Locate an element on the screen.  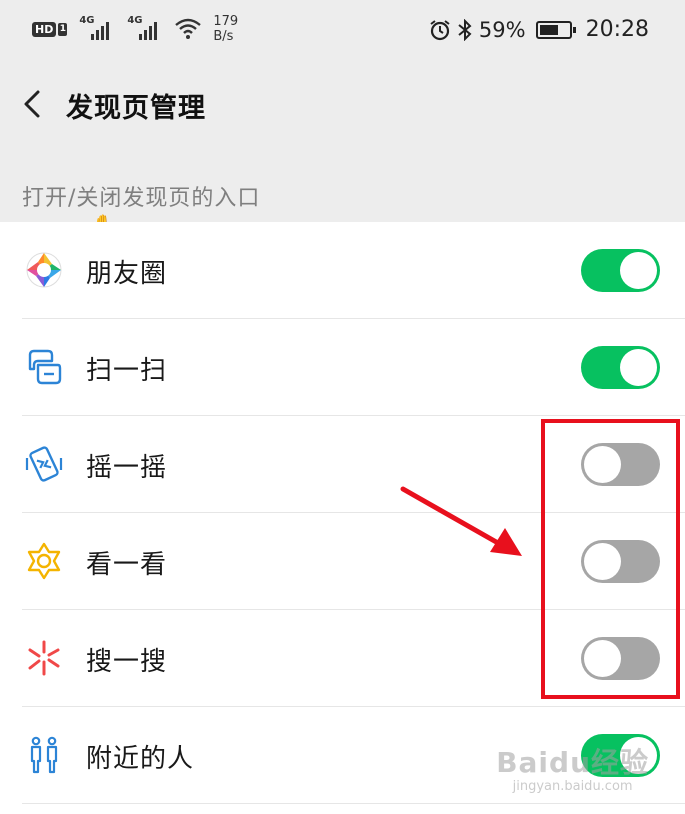
alarm-icon is located at coordinates (440, 29).